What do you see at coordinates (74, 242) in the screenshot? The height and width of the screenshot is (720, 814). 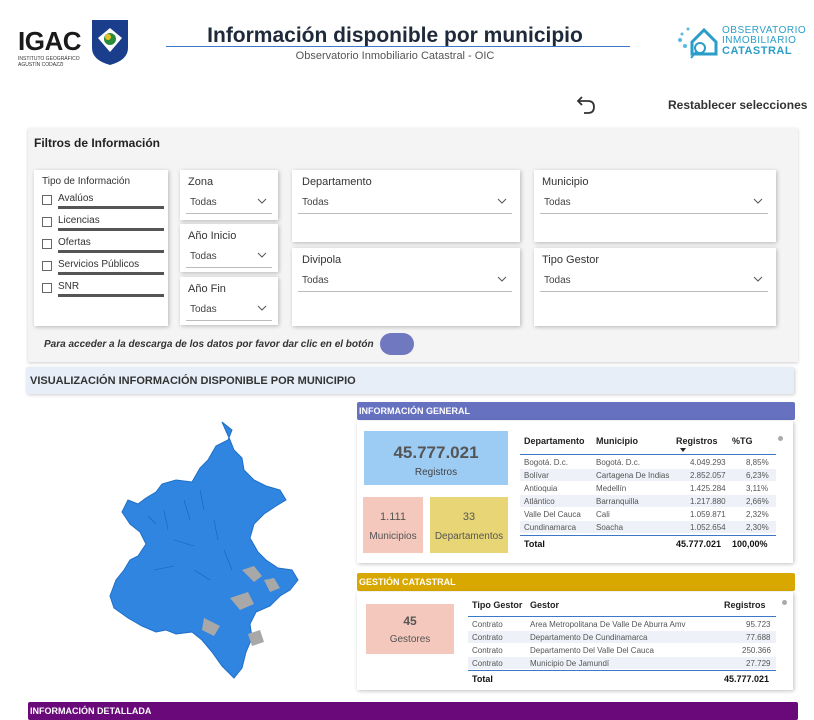 I see `checkbox-label: Ofertas` at bounding box center [74, 242].